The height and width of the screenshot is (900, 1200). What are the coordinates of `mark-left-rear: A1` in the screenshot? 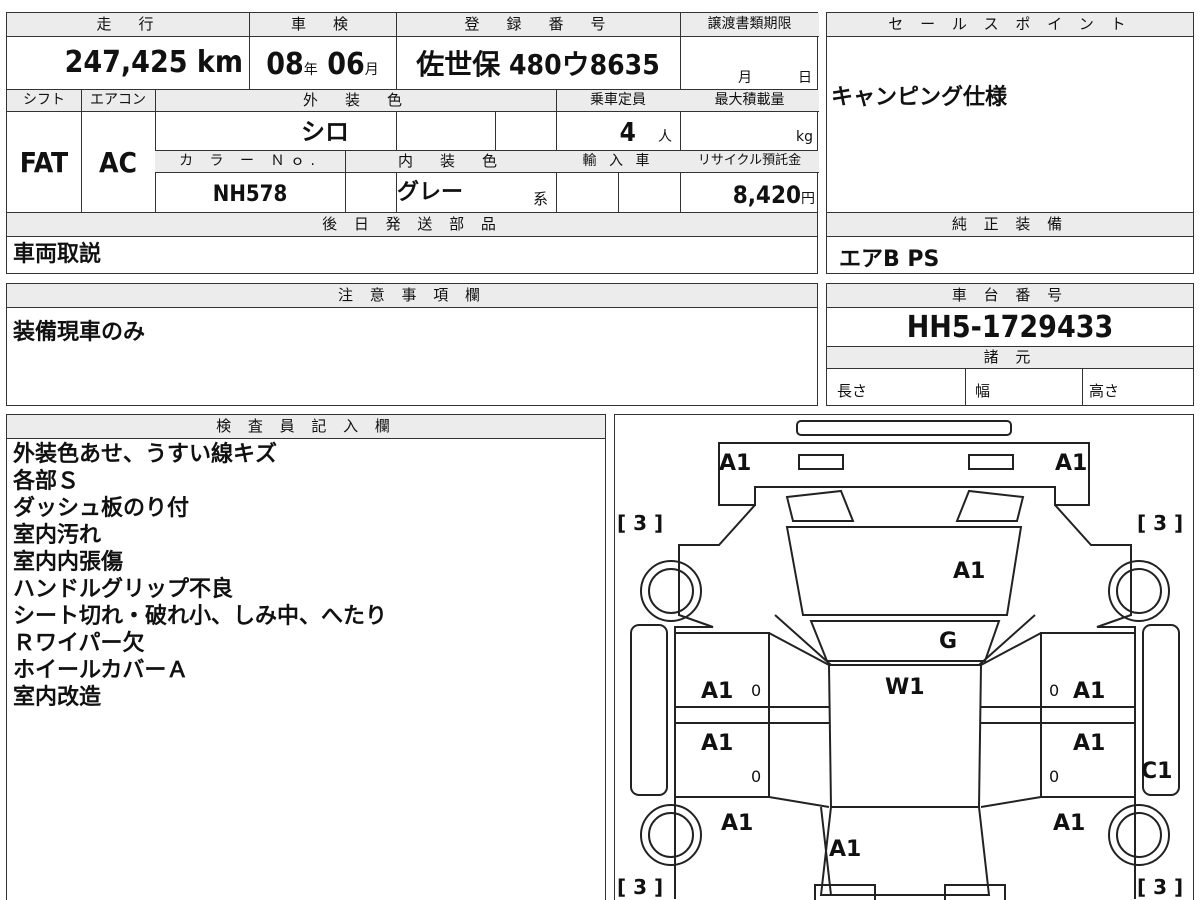 It's located at (737, 823).